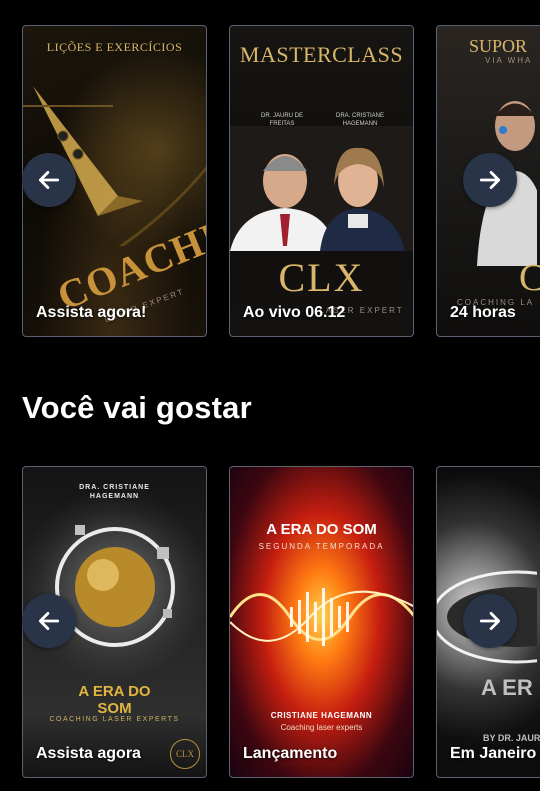  Describe the element at coordinates (321, 277) in the screenshot. I see `clx-logo: CLX` at that location.